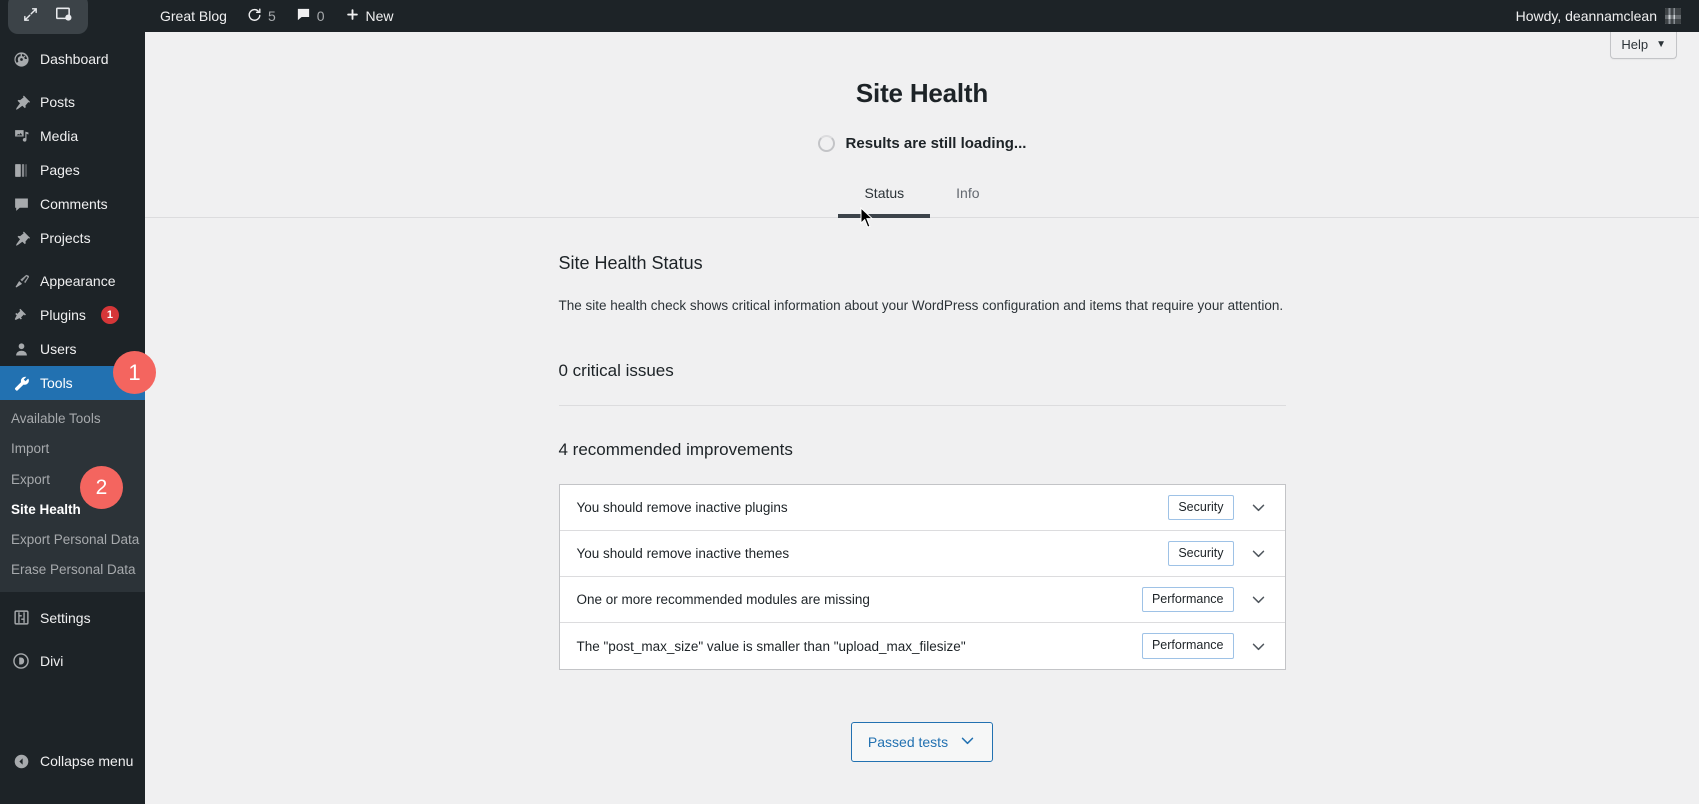  Describe the element at coordinates (922, 384) in the screenshot. I see `critical-issues-heading: 0 critical issues` at that location.